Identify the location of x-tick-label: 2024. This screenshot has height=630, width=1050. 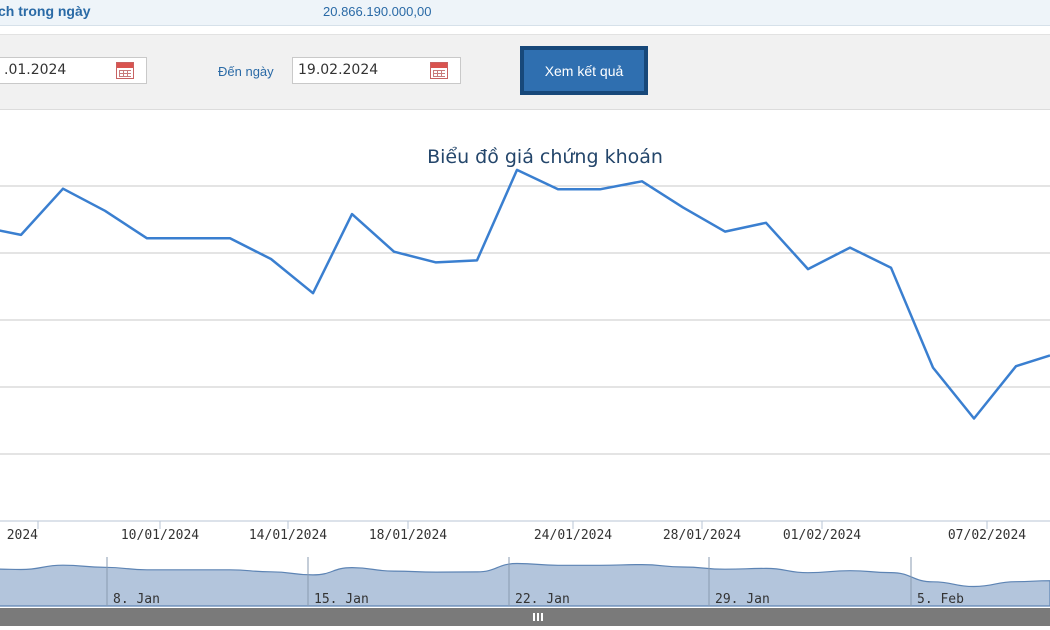
(22, 535).